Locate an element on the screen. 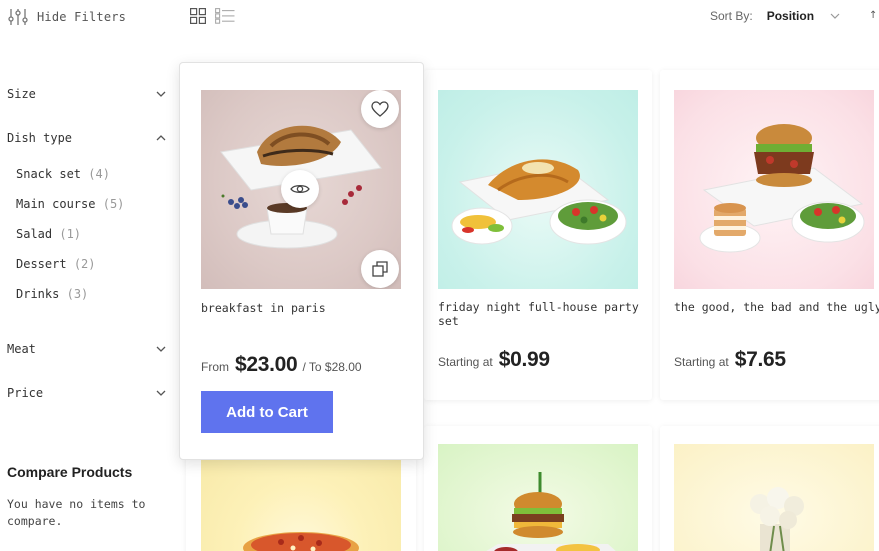 The height and width of the screenshot is (551, 879). product-price: From $23.00 / To $28.00 is located at coordinates (281, 365).